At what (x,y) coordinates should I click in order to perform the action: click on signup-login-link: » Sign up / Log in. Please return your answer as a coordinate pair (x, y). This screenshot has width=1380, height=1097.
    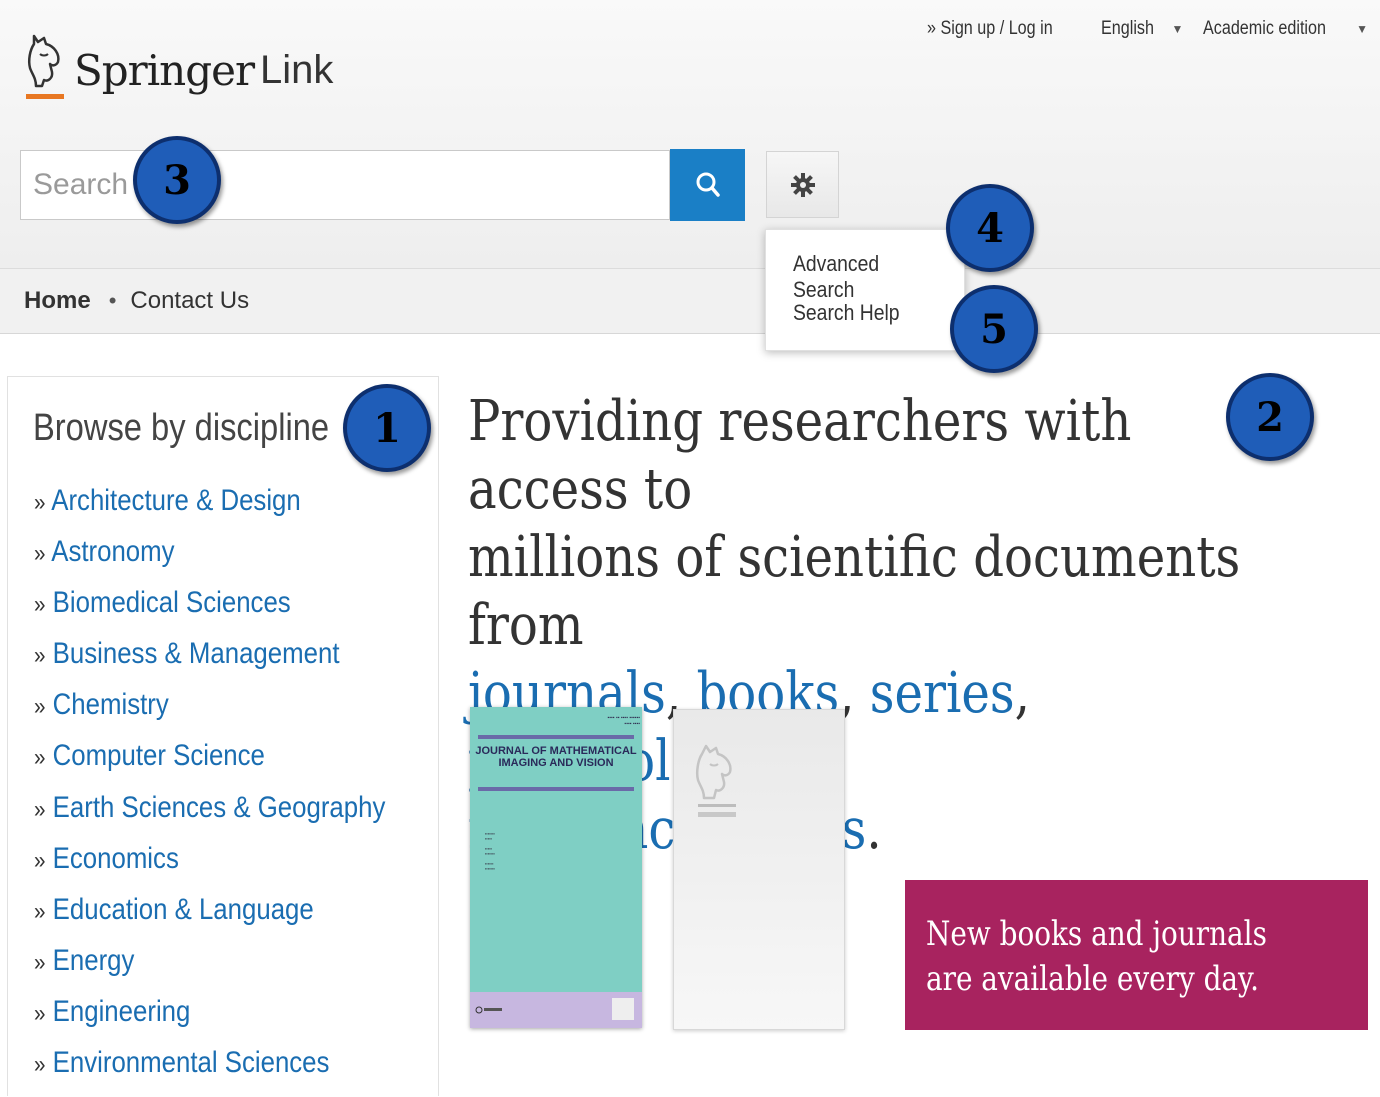
    Looking at the image, I should click on (1001, 29).